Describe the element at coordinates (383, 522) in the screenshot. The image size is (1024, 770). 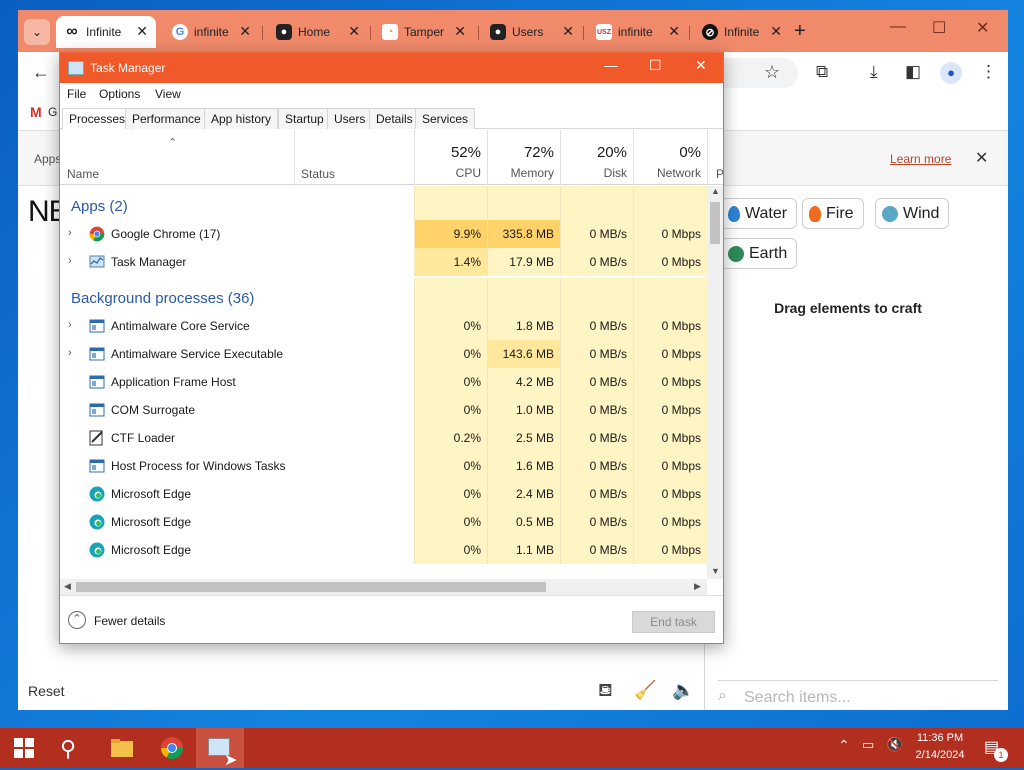
I see `table-row: 0% 0.5 MB 0 MB/s 0 Mbps Microsoft Edge` at that location.